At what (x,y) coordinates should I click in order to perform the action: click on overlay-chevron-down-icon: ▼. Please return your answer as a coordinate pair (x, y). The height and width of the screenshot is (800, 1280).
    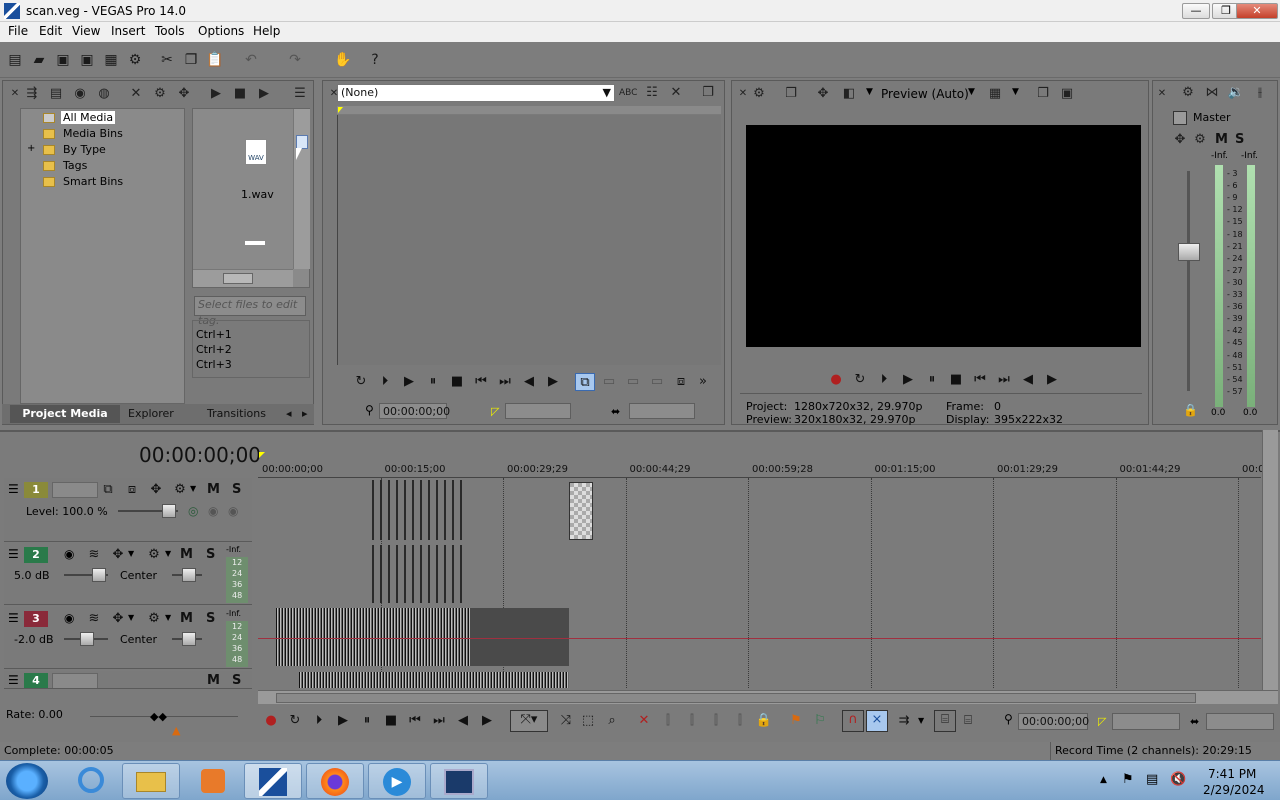
    Looking at the image, I should click on (1015, 92).